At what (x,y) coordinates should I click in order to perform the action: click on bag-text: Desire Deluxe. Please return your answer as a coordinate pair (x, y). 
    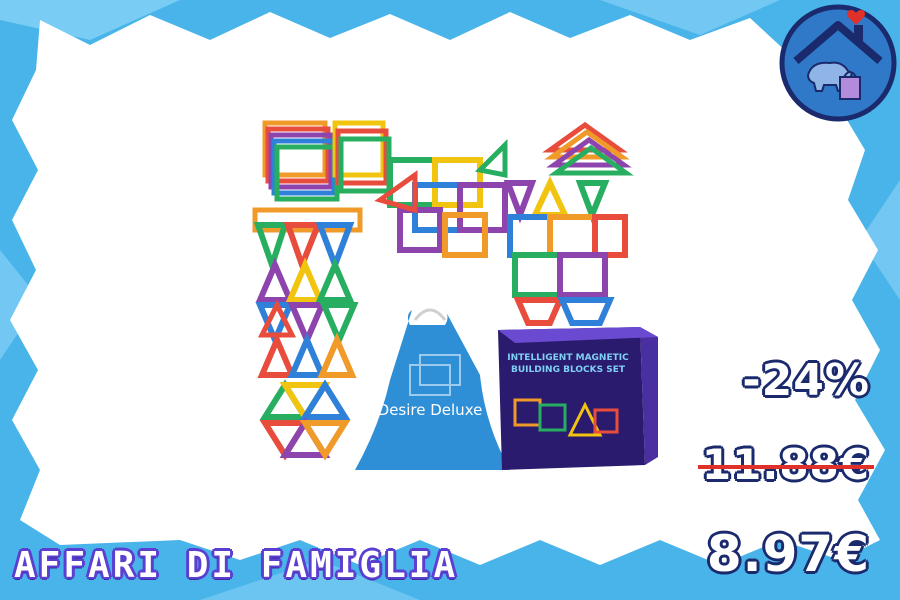
    Looking at the image, I should click on (430, 410).